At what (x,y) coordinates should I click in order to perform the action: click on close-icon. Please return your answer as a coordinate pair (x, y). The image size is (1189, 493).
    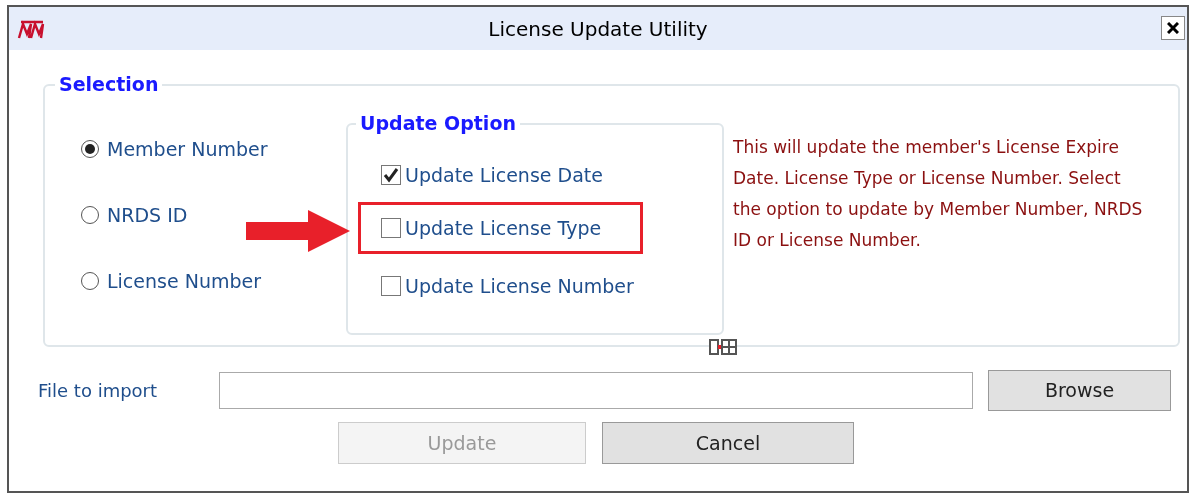
    Looking at the image, I should click on (1173, 28).